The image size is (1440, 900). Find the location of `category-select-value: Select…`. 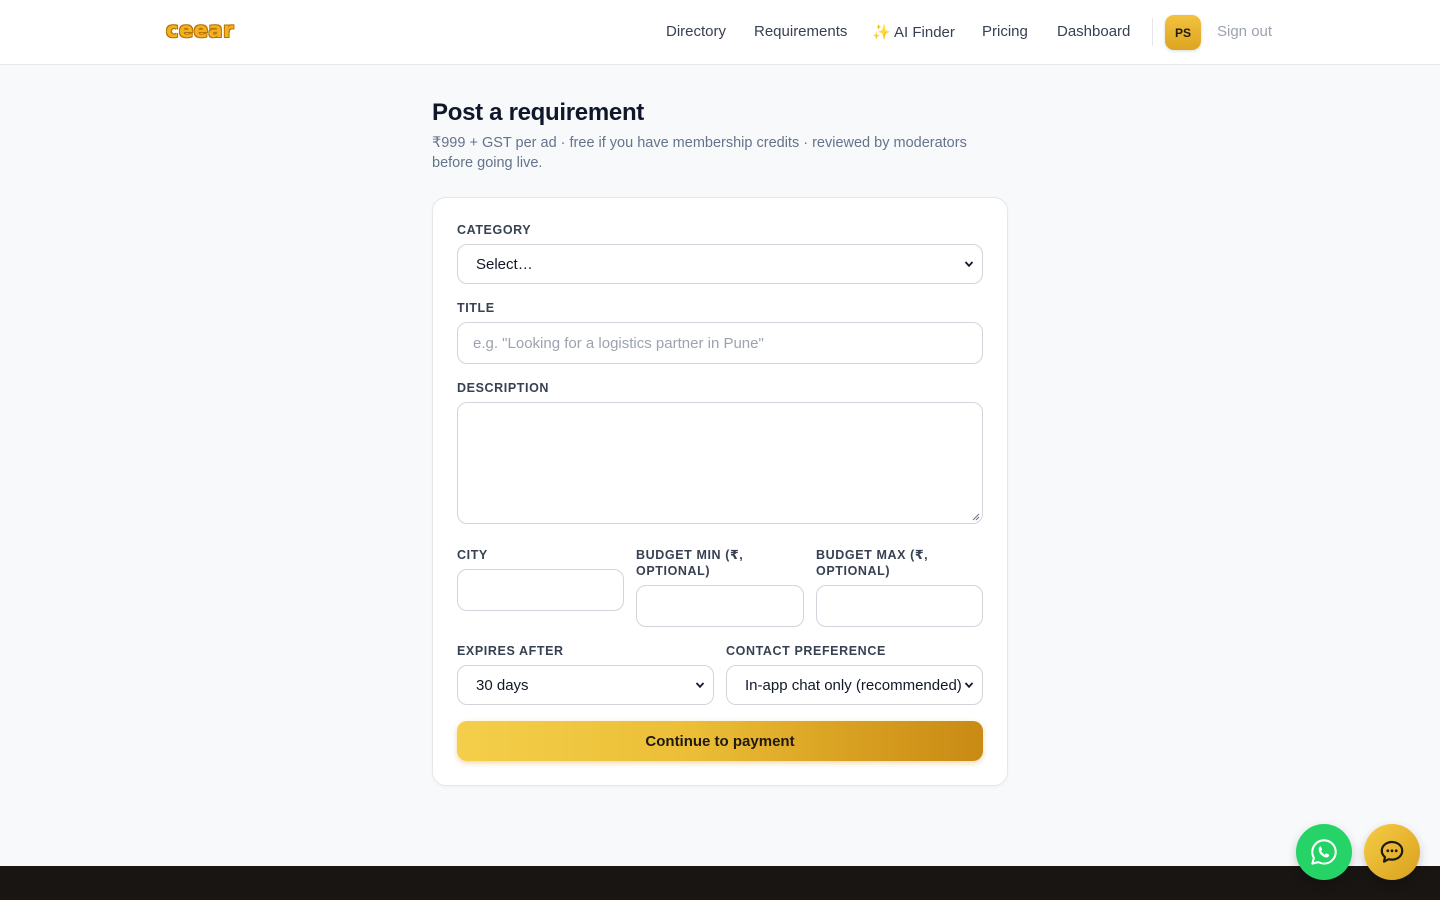

category-select-value: Select… is located at coordinates (504, 264).